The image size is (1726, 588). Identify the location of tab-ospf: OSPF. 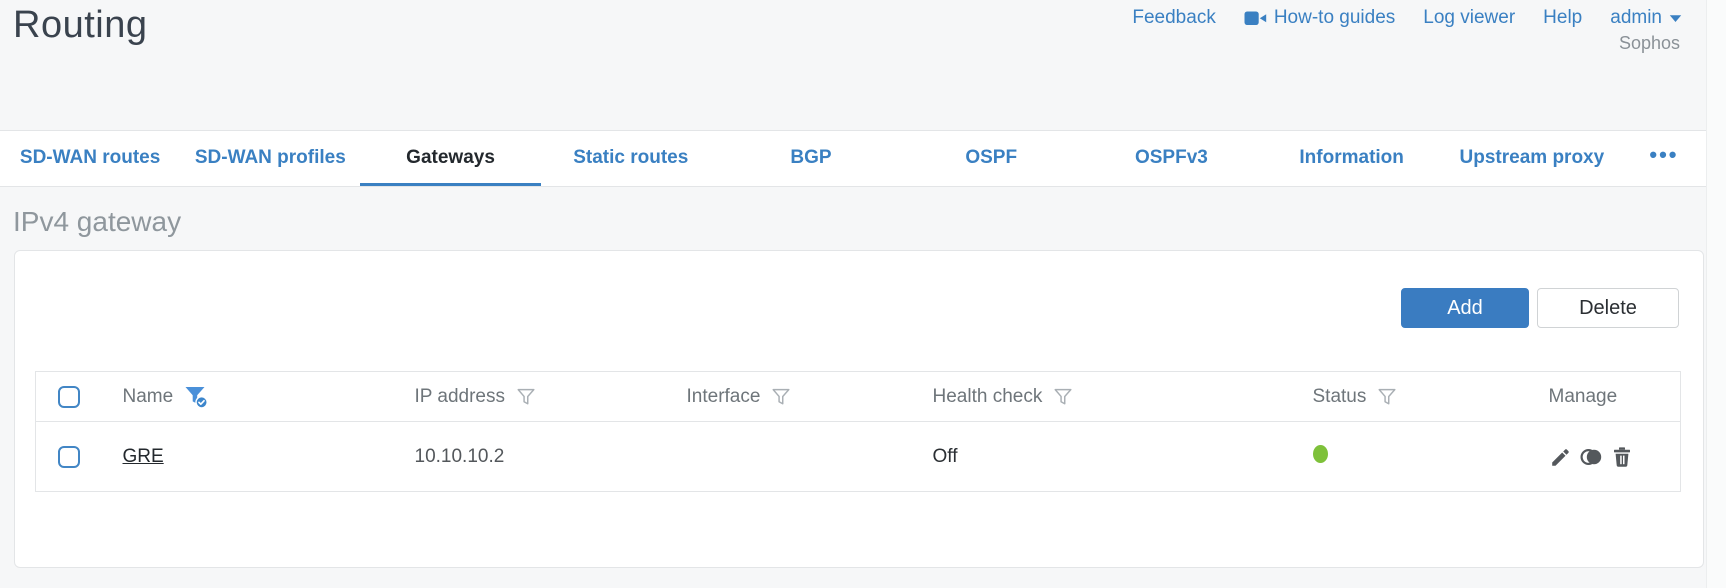
(991, 158).